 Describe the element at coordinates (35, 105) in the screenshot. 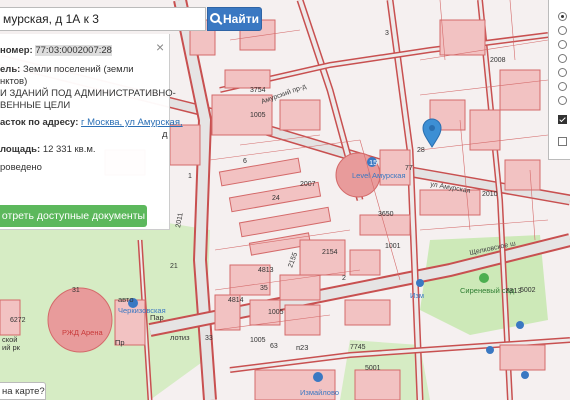

I see `usage-line-cont: ВЕННЫЕ ЦЕЛИ` at that location.